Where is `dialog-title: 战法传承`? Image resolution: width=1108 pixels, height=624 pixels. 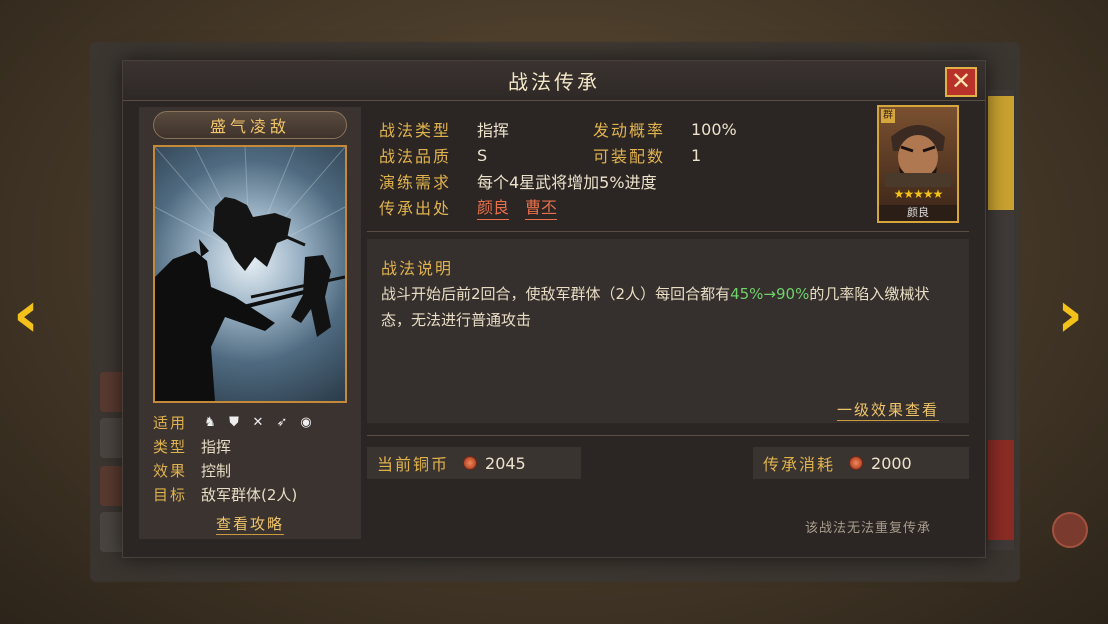 dialog-title: 战法传承 is located at coordinates (554, 82).